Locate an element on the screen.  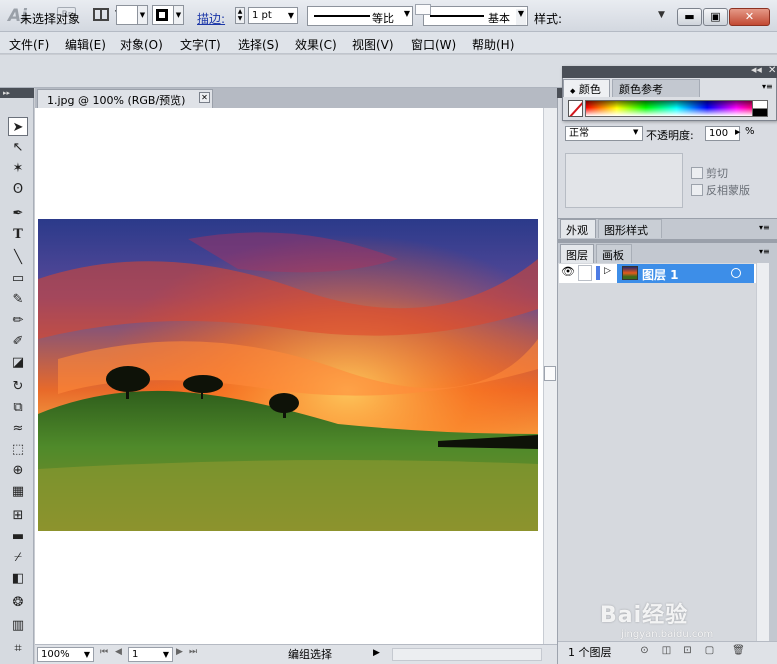
magic-wand-tool-icon: ✶ is located at coordinates (18, 168).